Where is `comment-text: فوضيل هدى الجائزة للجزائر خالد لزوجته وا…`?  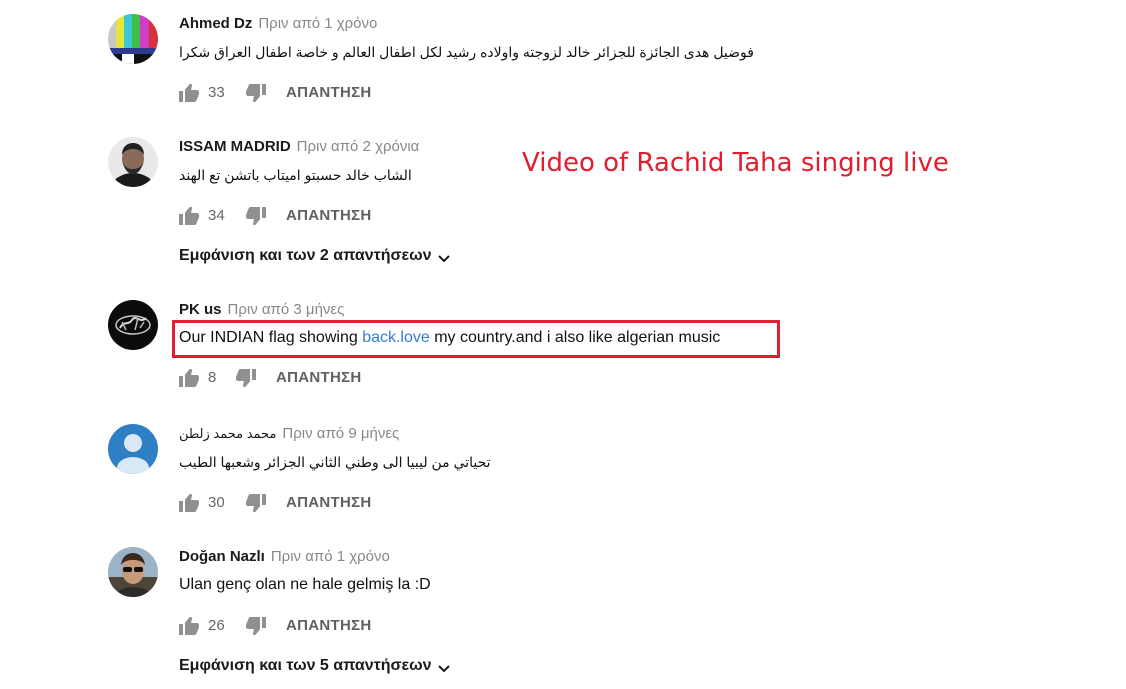 comment-text: فوضيل هدى الجائزة للجزائر خالد لزوجته وا… is located at coordinates (466, 52).